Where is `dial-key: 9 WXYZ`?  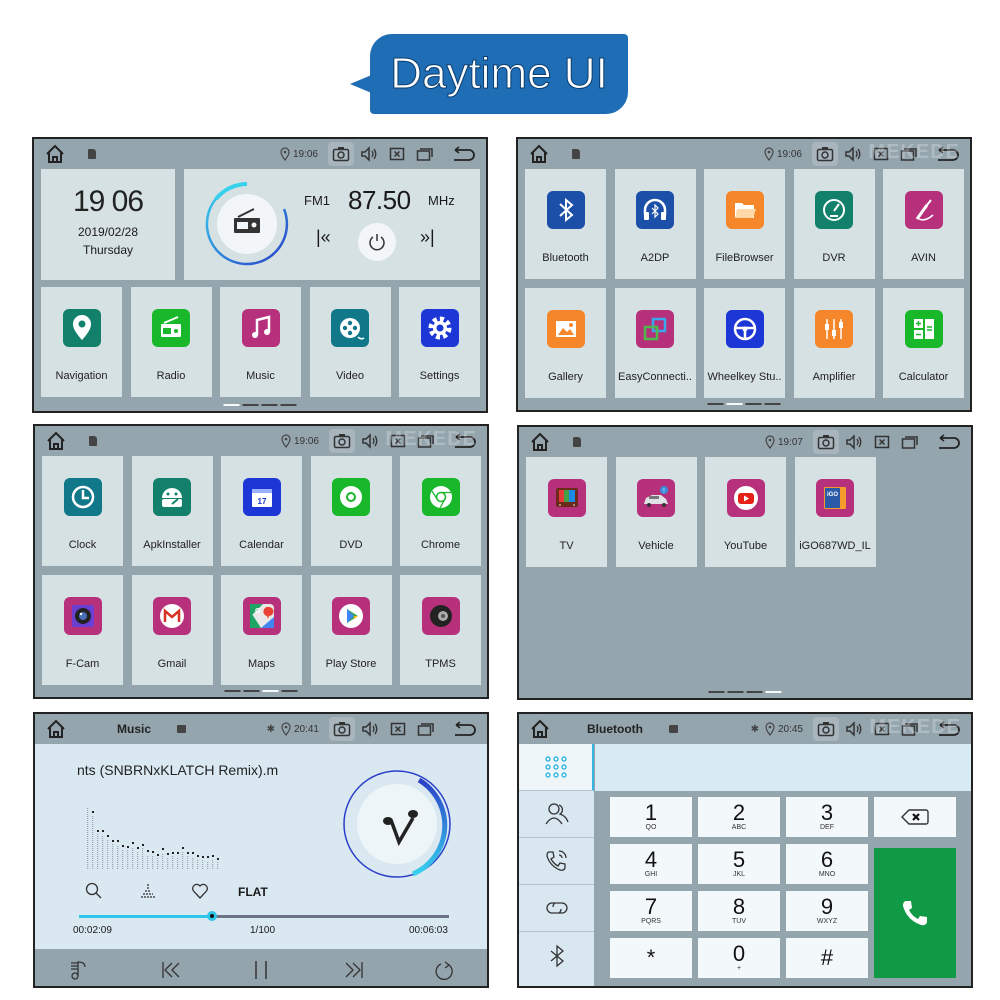
dial-key: 9 WXYZ is located at coordinates (827, 911).